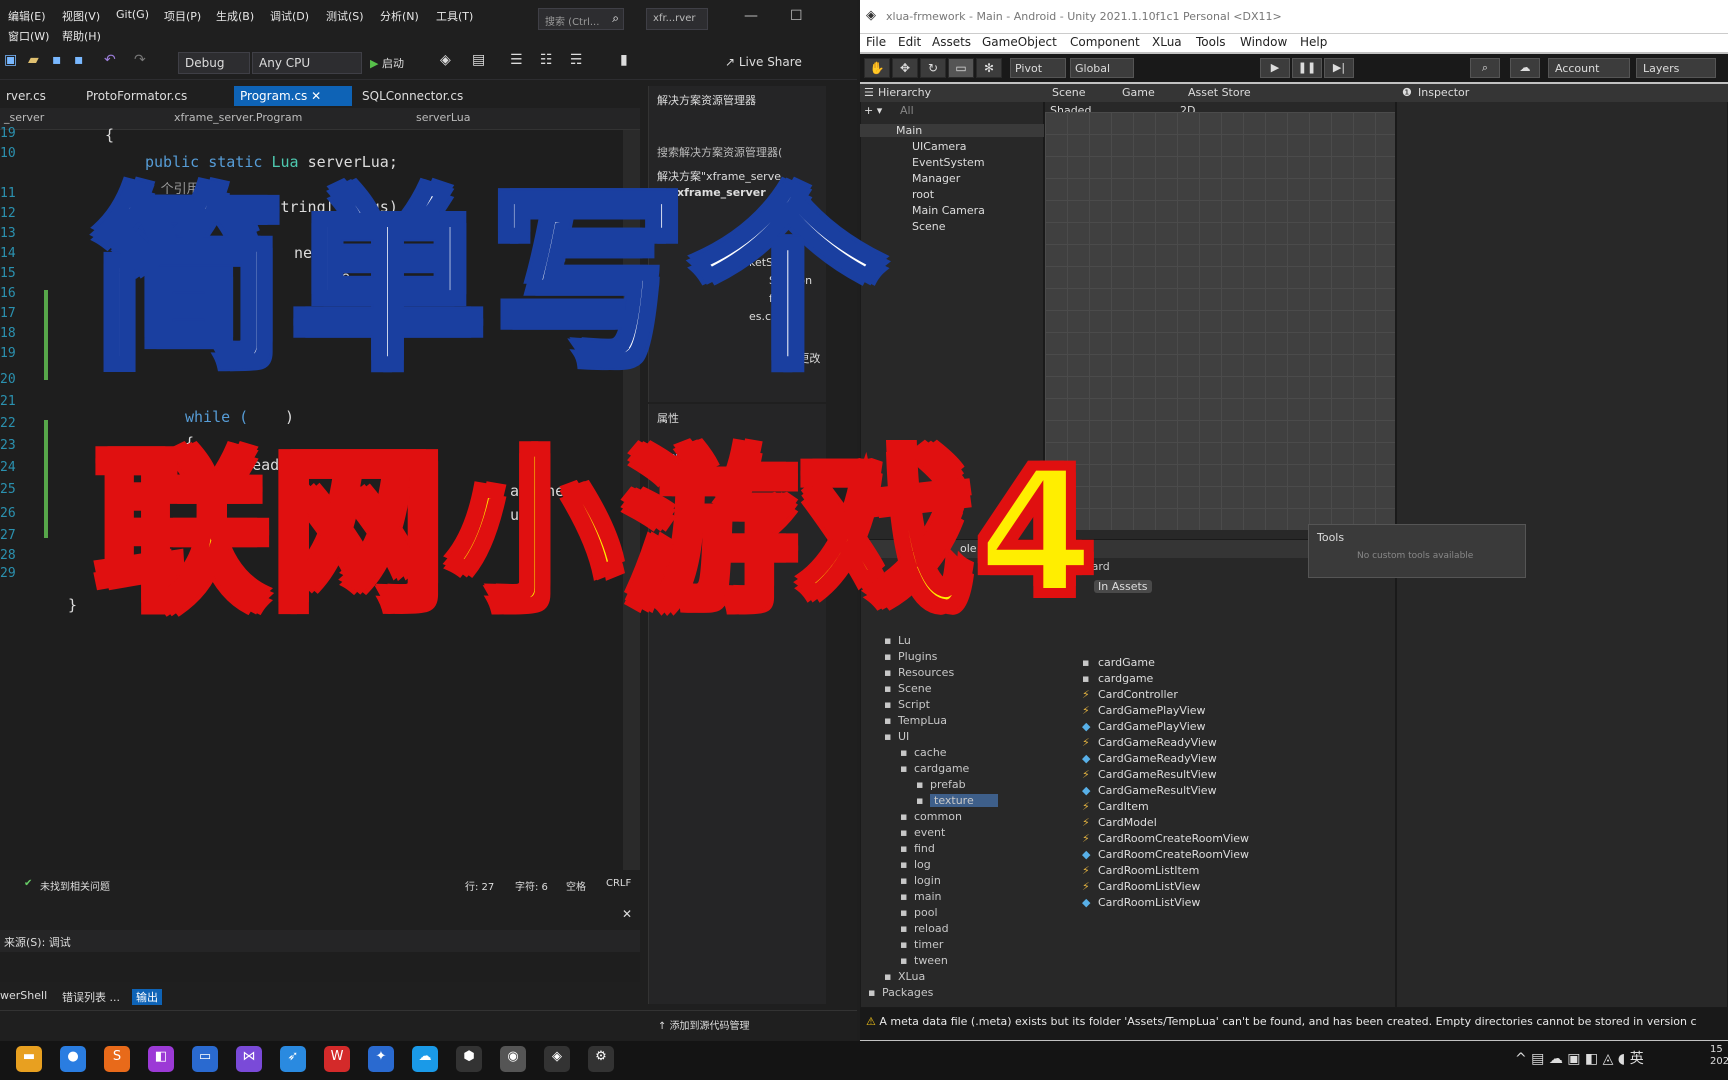 Image resolution: width=1728 pixels, height=1080 pixels. Describe the element at coordinates (1219, 92) in the screenshot. I see `tab-asset-store: Asset Store` at that location.